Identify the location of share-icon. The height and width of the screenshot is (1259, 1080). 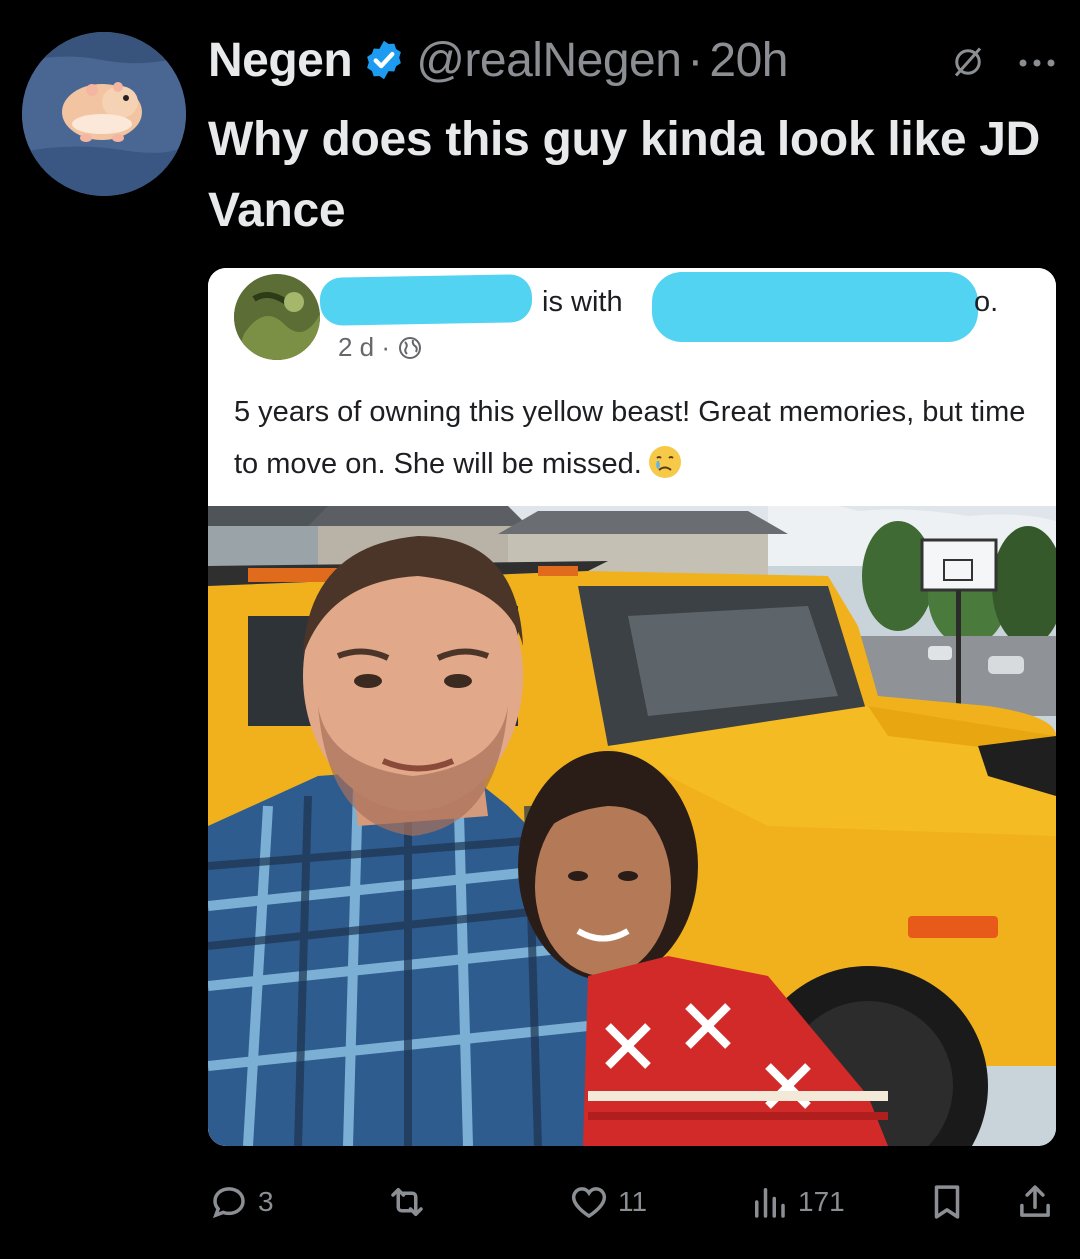
(1035, 1201).